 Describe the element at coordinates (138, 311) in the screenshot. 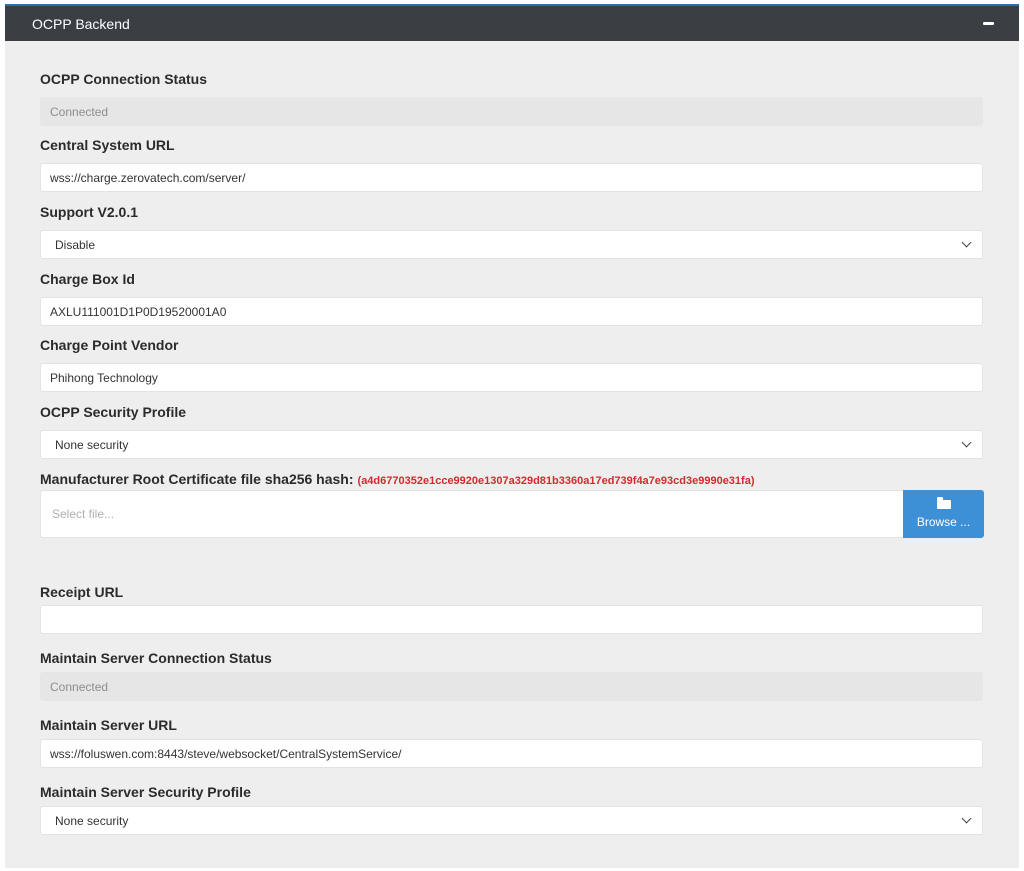

I see `charge-box-id-value: AXLU111001D1P0D19520001A0` at that location.